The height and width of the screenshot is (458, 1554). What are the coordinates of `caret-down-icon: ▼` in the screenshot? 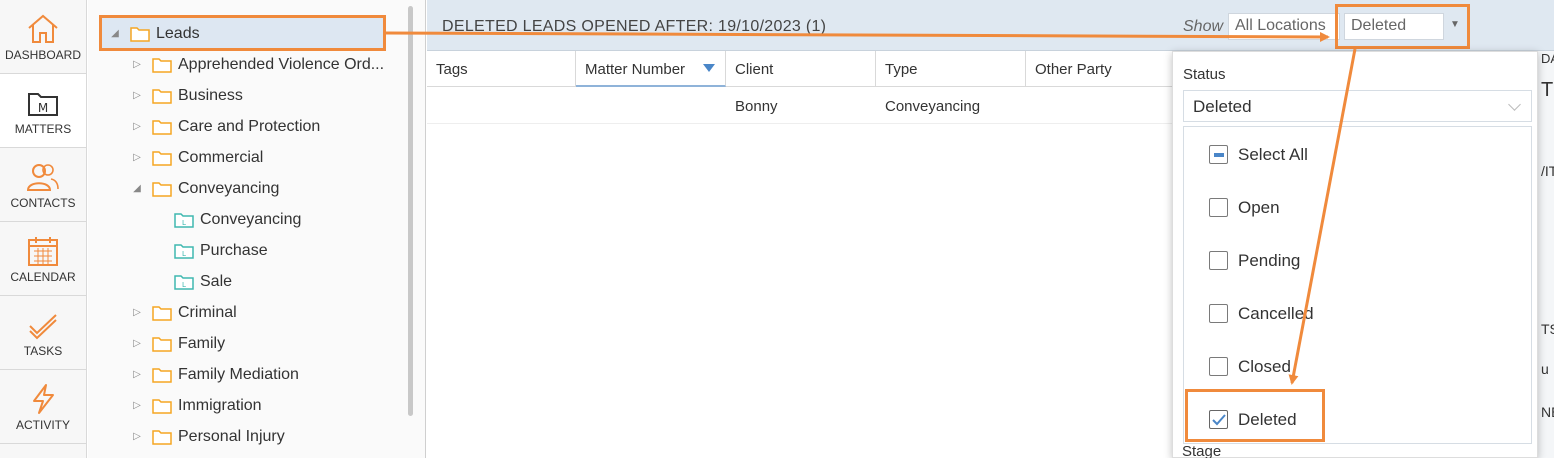 It's located at (1455, 24).